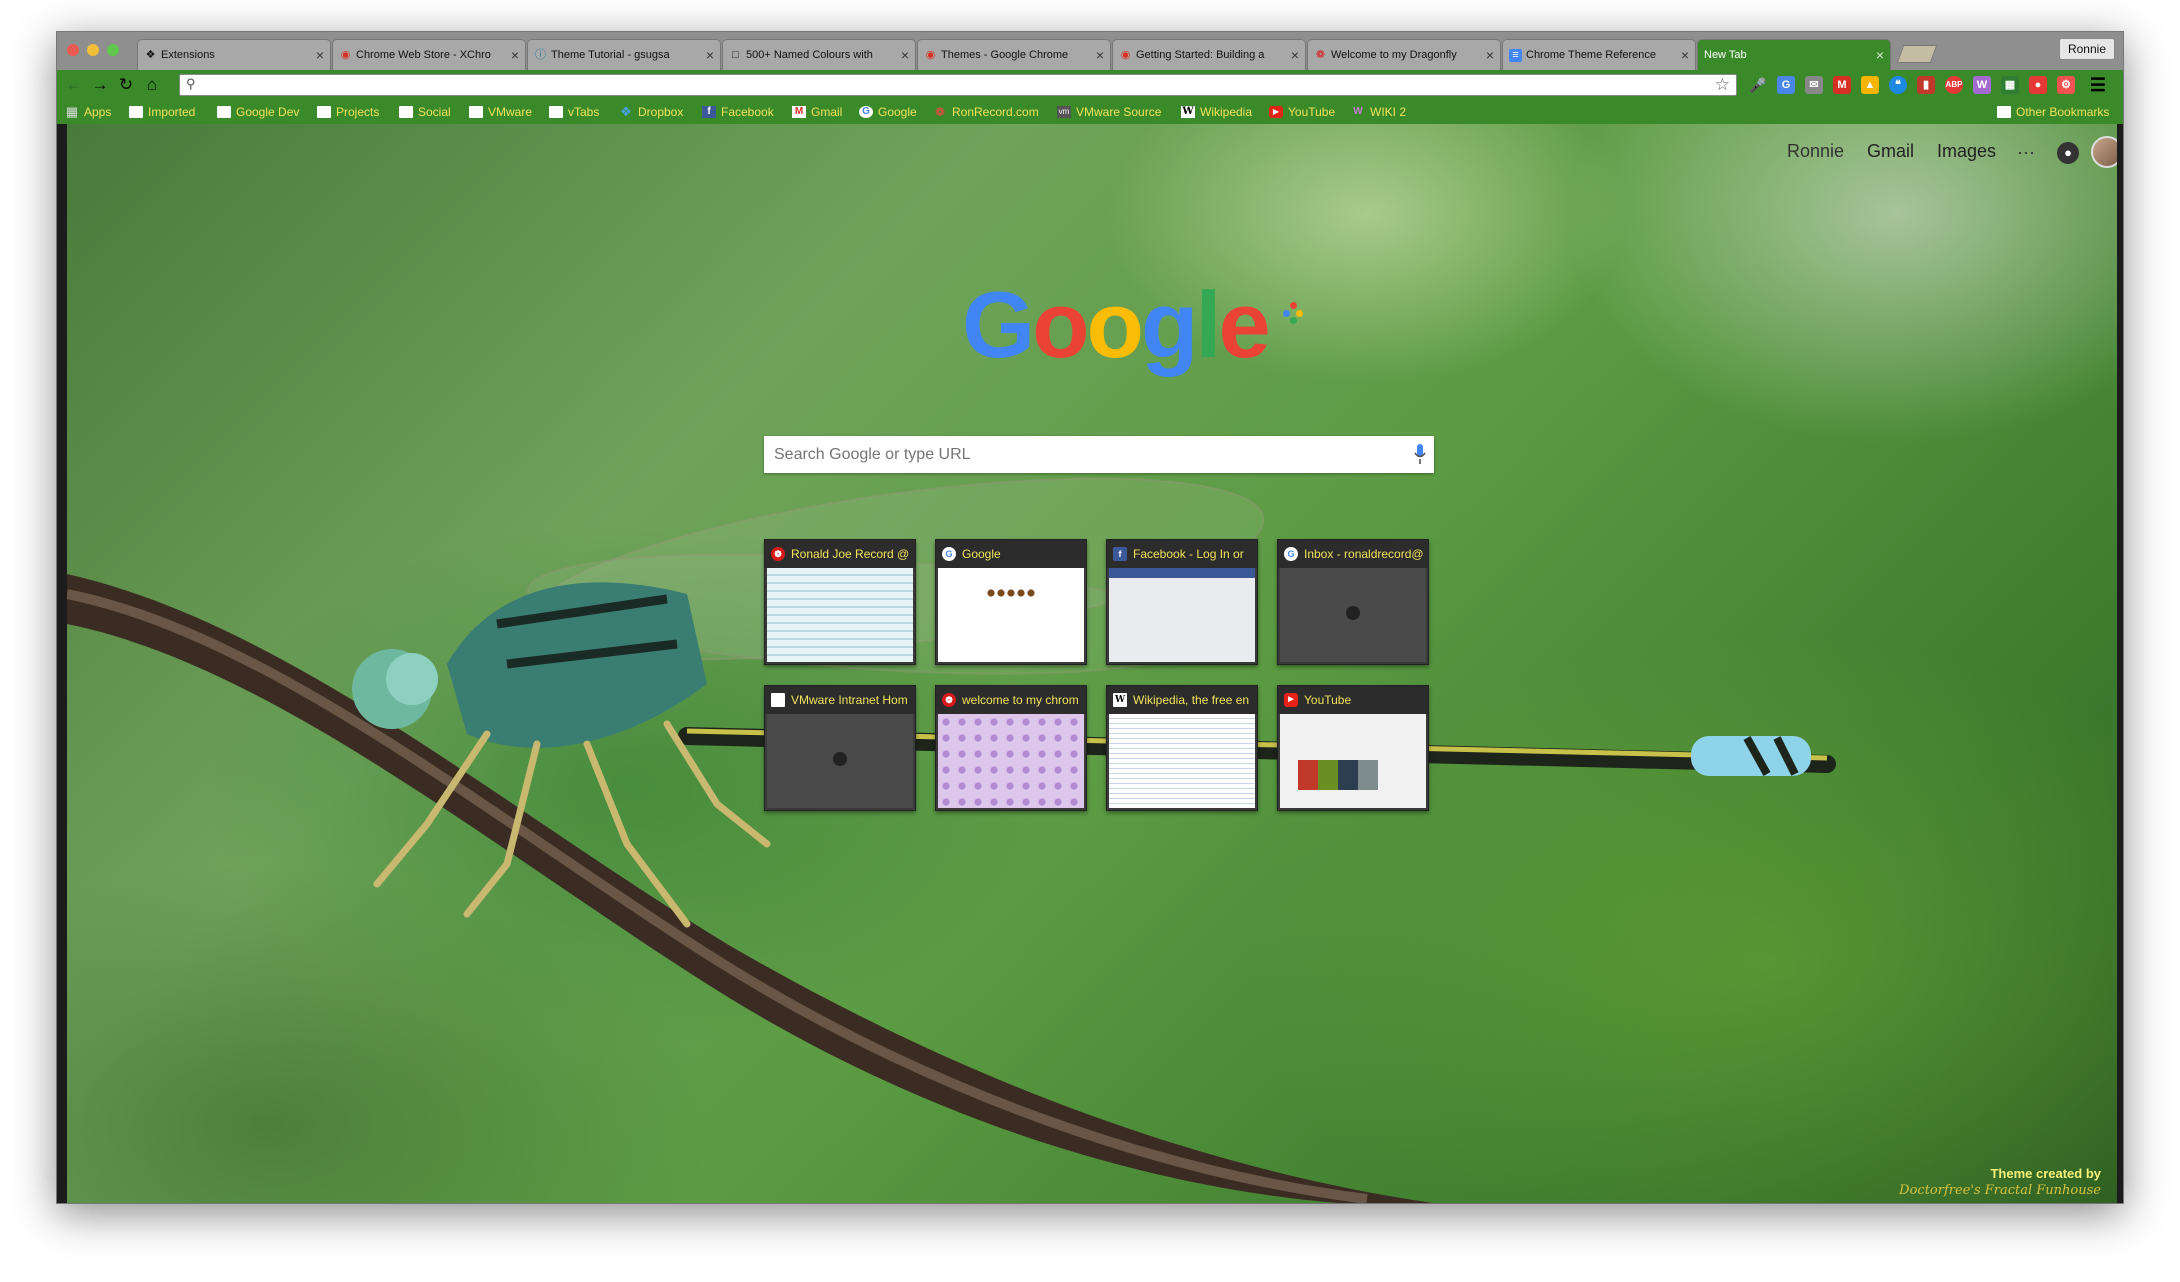 This screenshot has width=2180, height=1282. I want to click on extension-icon: ⚙, so click(2066, 85).